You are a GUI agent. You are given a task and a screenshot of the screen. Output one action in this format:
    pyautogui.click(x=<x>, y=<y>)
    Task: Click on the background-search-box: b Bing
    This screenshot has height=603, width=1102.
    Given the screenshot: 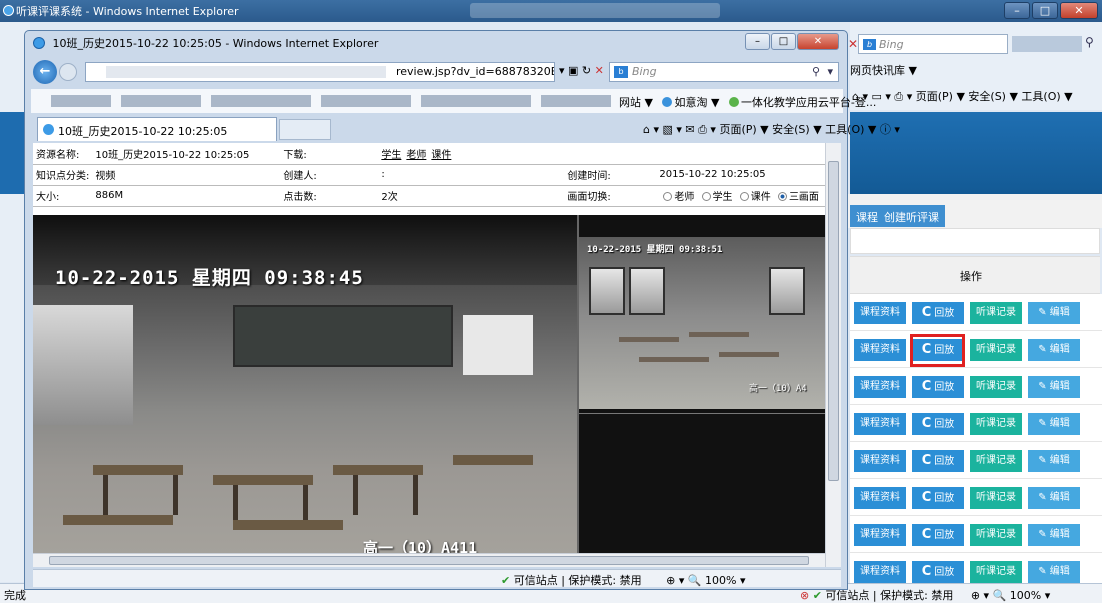 What is the action you would take?
    pyautogui.click(x=933, y=44)
    